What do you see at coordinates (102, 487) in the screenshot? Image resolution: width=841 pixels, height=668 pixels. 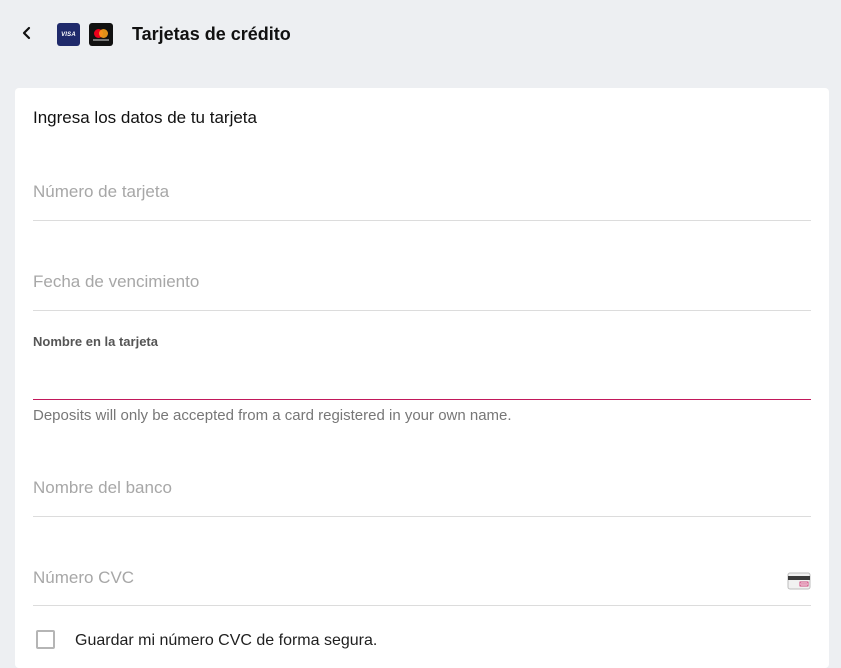 I see `bank-name-placeholder: Nombre del banco` at bounding box center [102, 487].